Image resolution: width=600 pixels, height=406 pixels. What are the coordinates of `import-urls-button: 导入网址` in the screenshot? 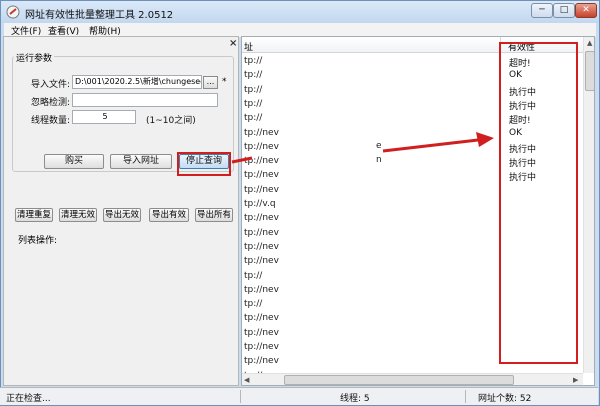 It's located at (141, 161).